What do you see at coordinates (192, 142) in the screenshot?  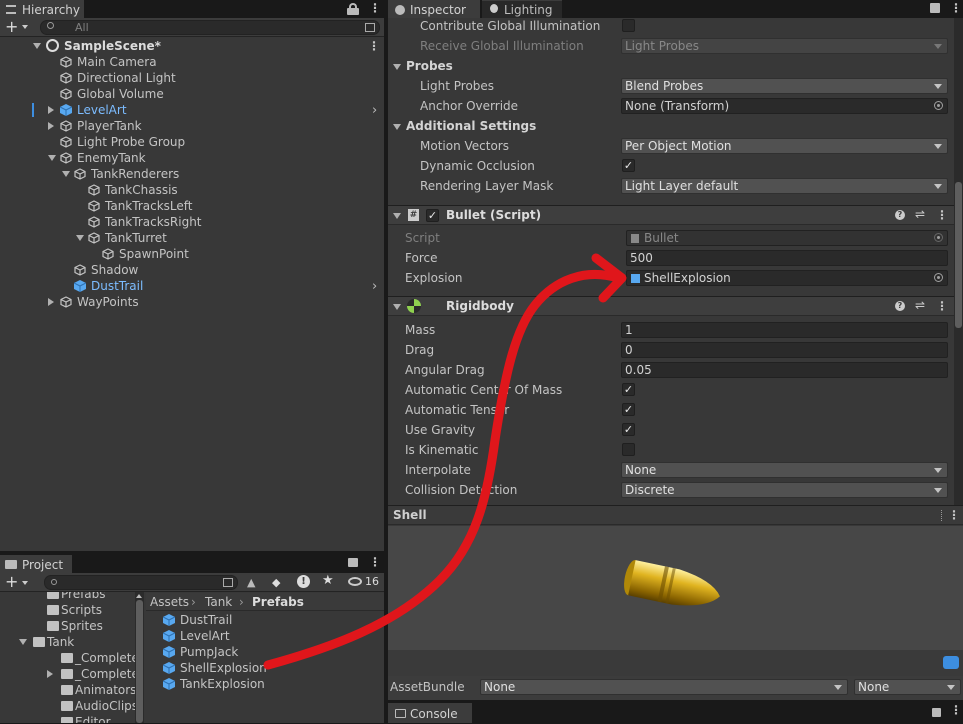 I see `hierarchy-item-light-probe-group: Light Probe Group` at bounding box center [192, 142].